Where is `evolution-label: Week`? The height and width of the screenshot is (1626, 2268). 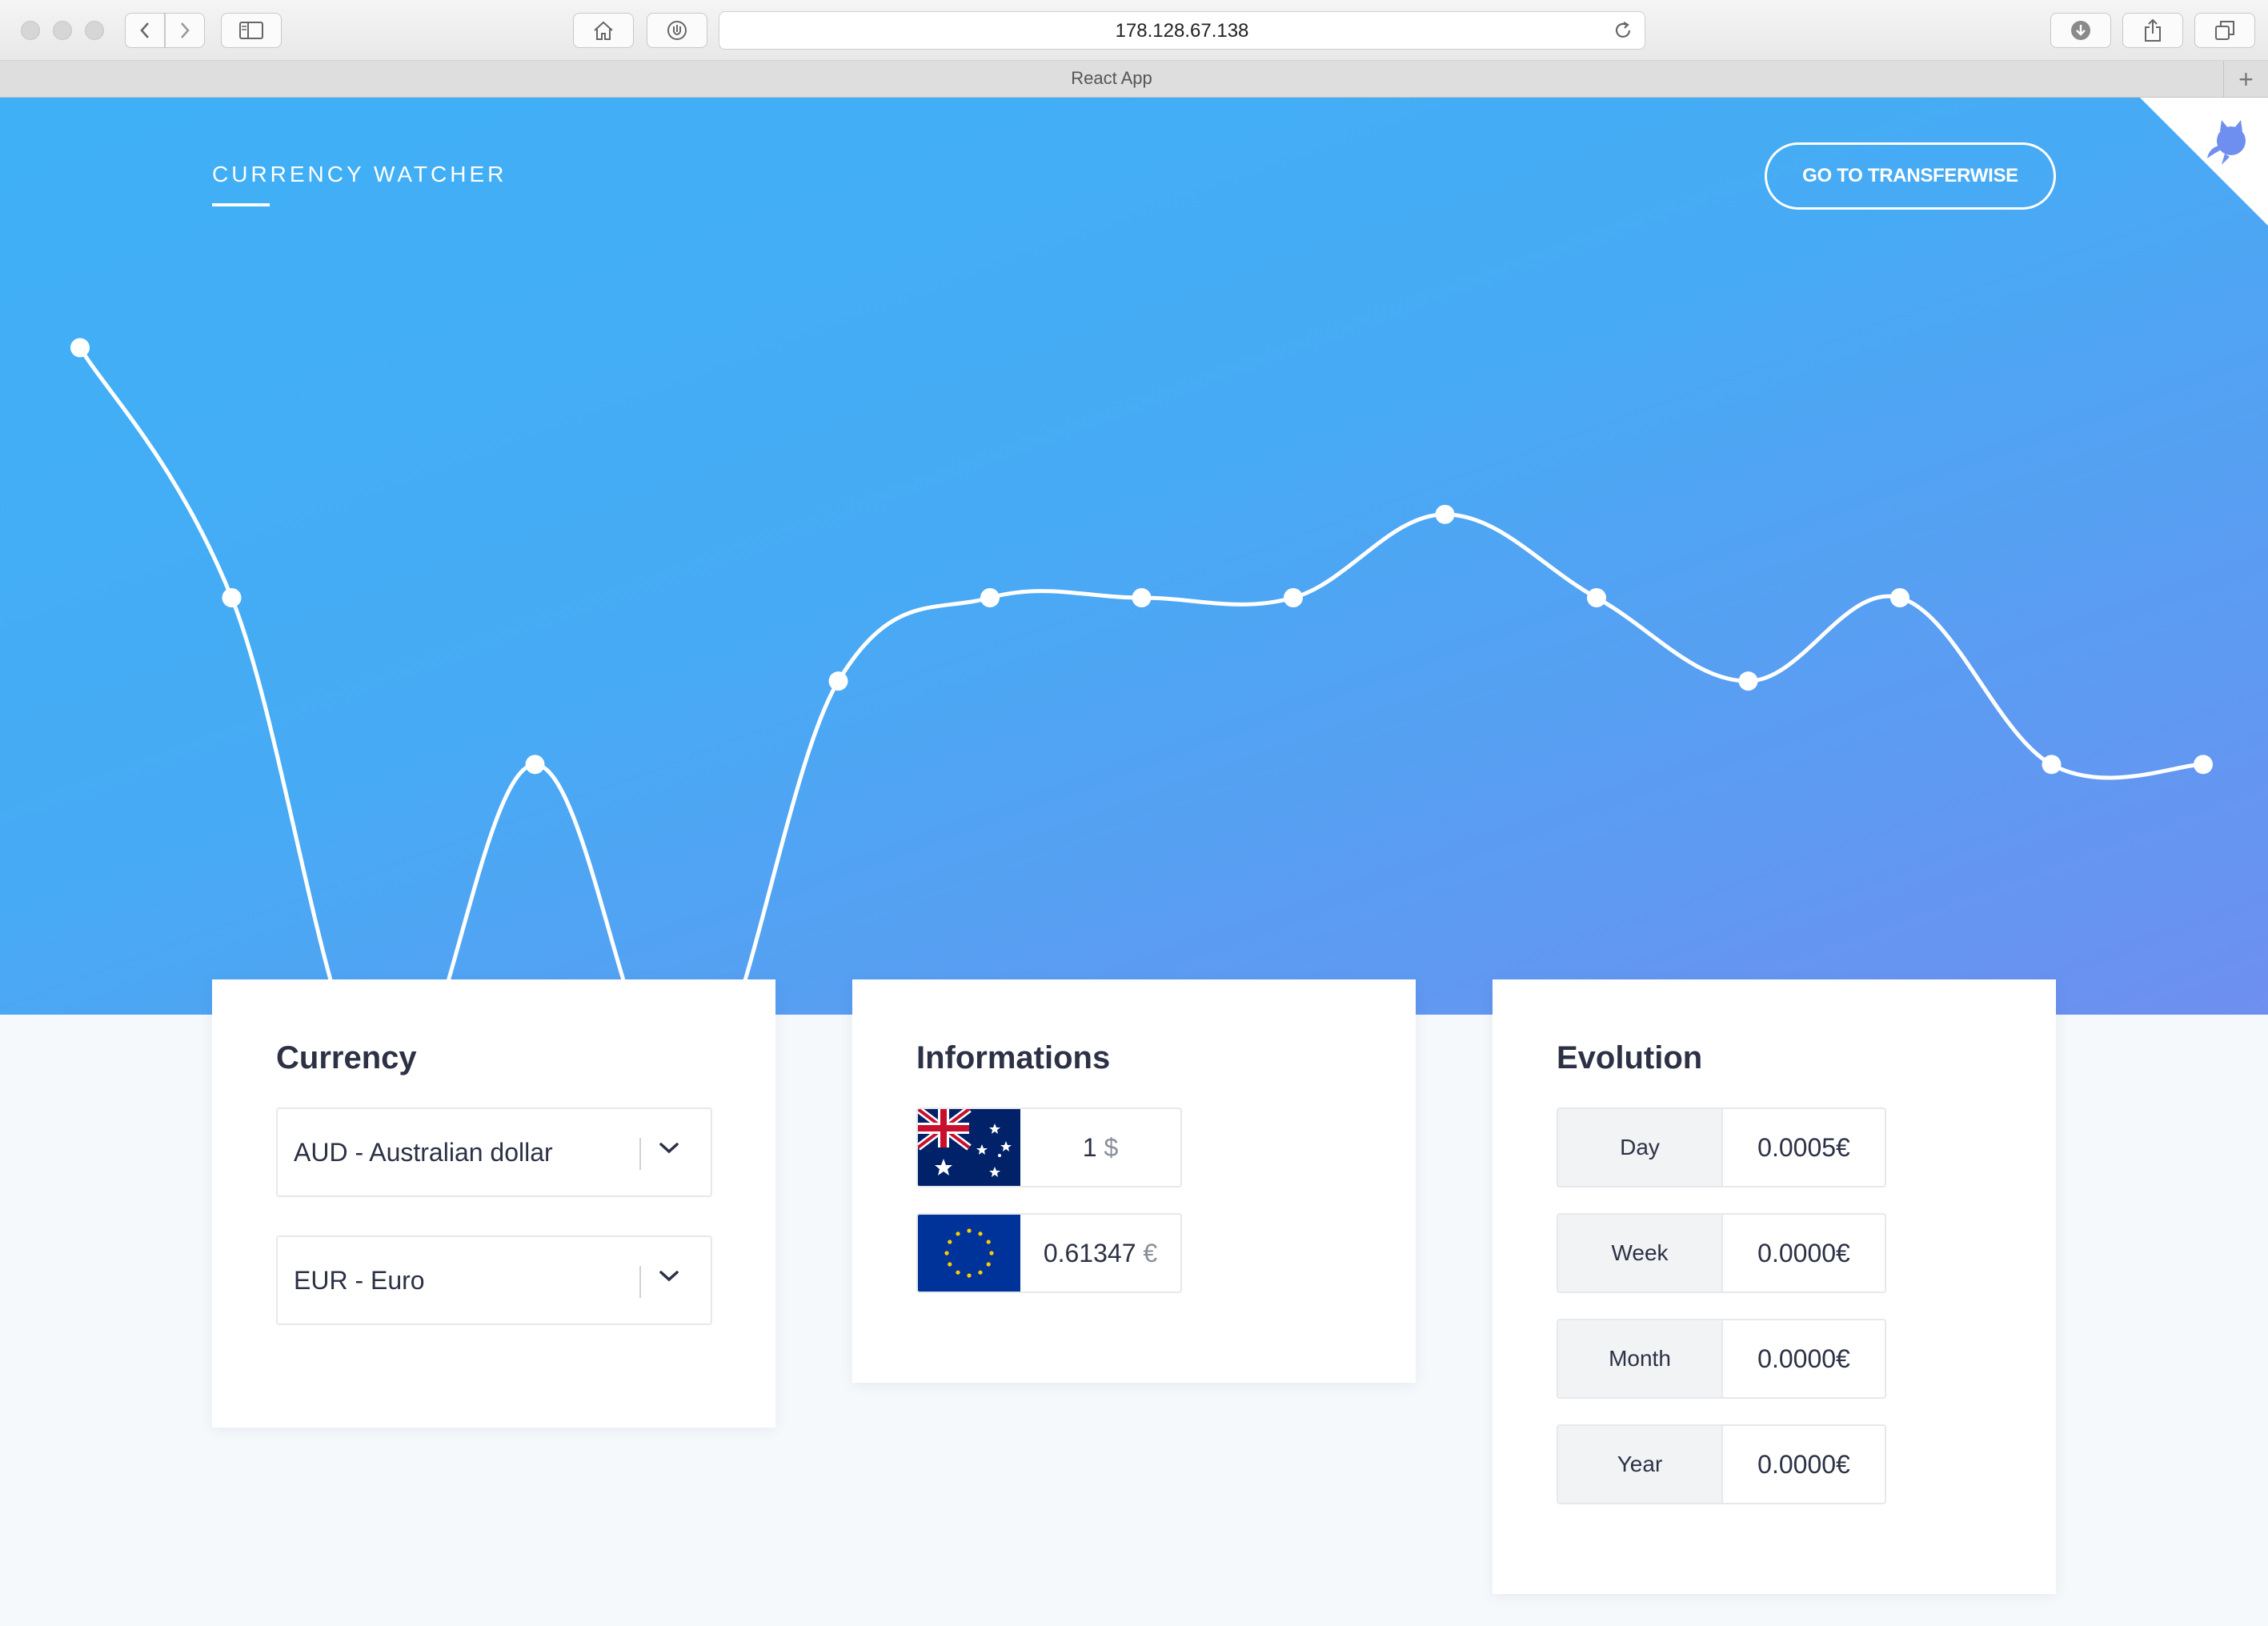 evolution-label: Week is located at coordinates (1640, 1253).